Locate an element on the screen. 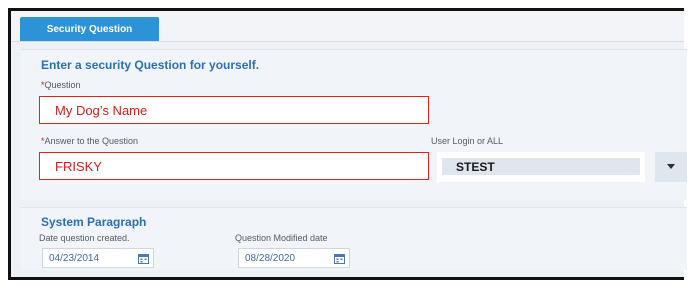 The width and height of the screenshot is (690, 286). question-label: *Question is located at coordinates (61, 85).